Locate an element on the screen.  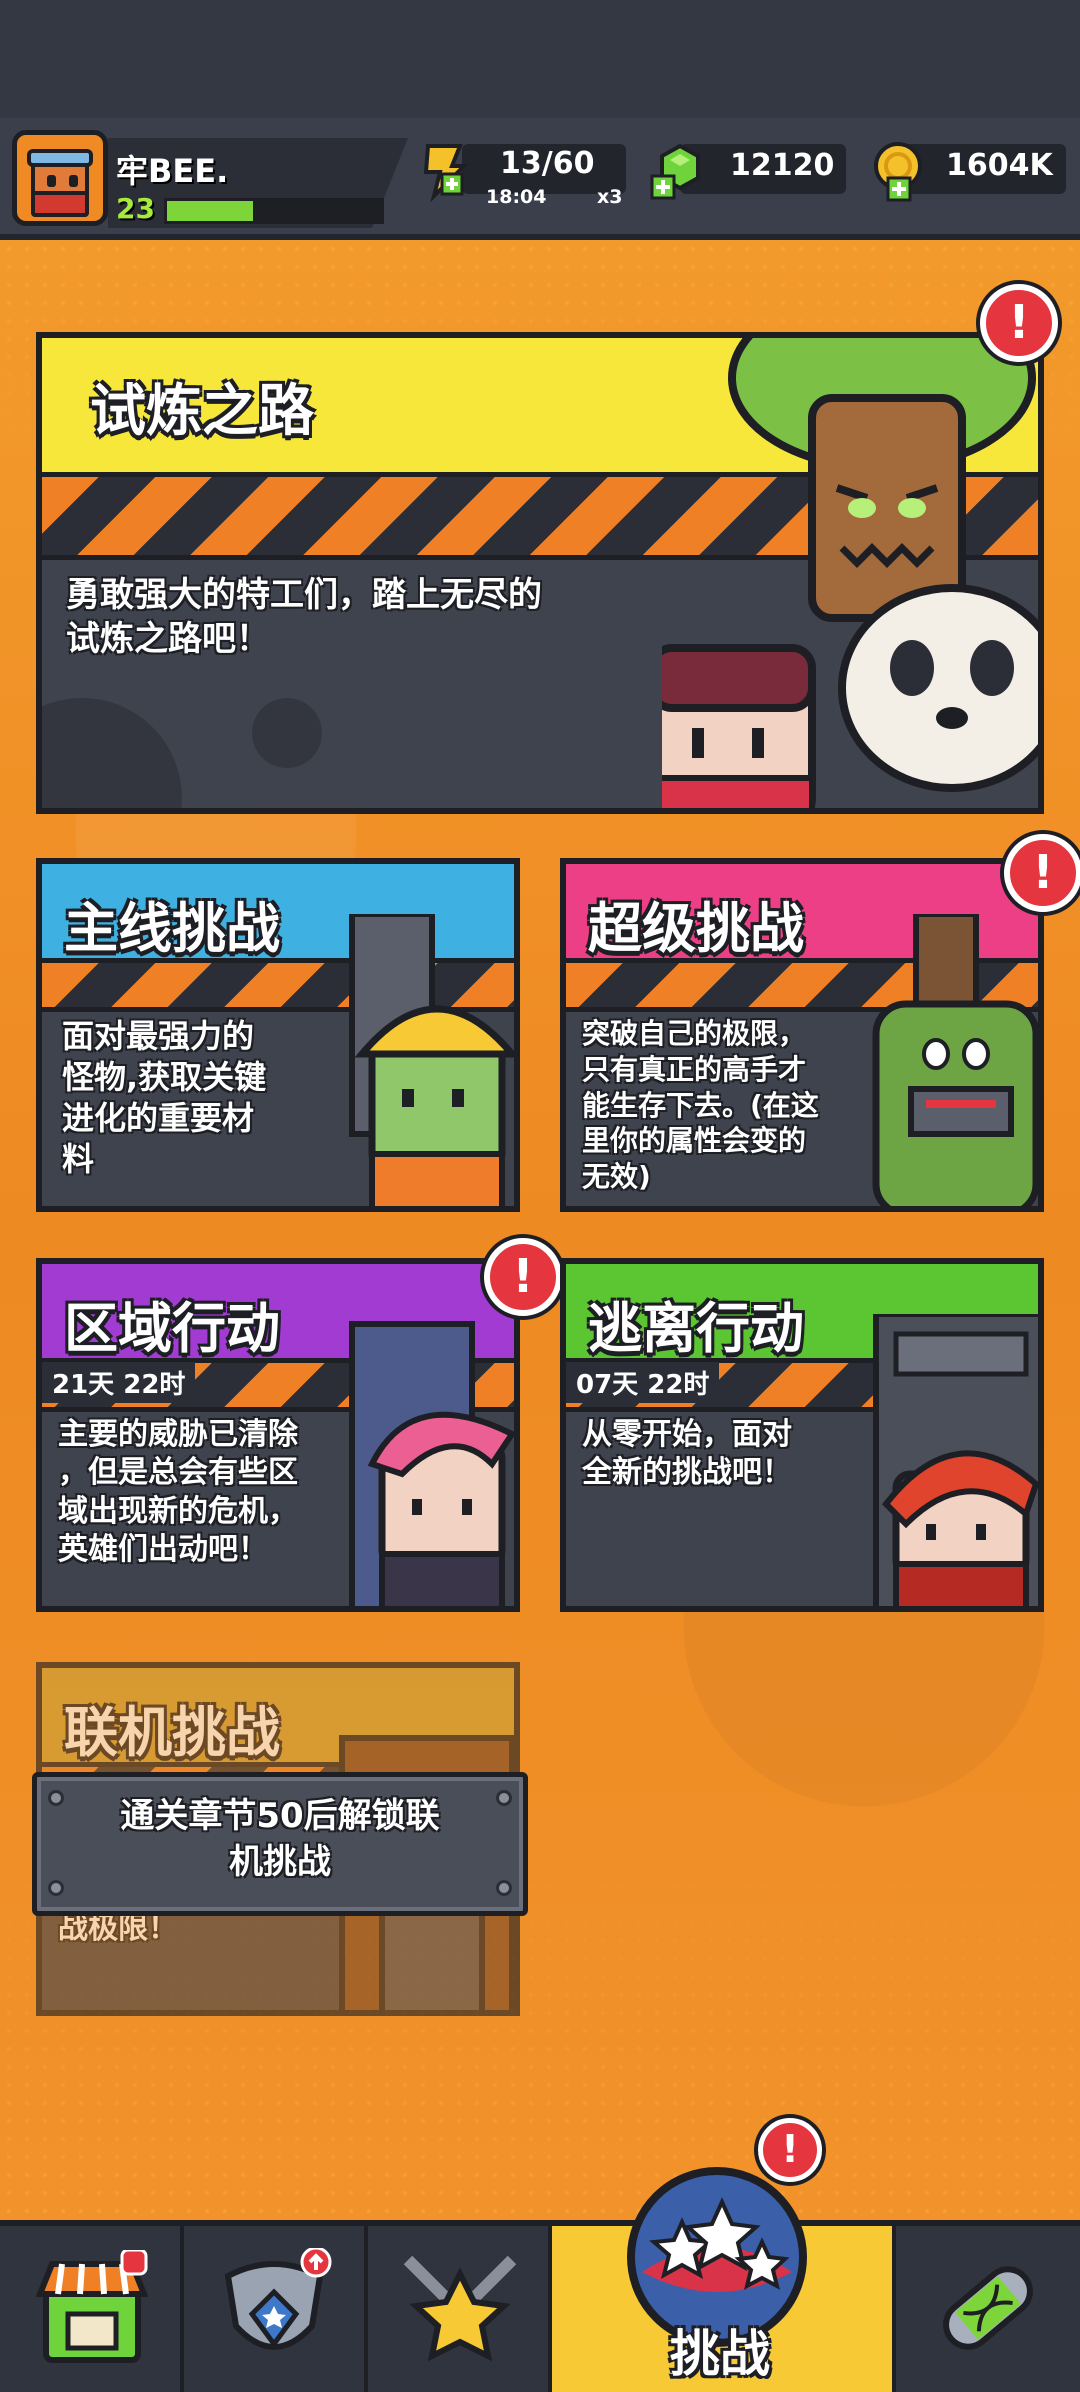
nav-challenge-label: 挑战 is located at coordinates (720, 2354).